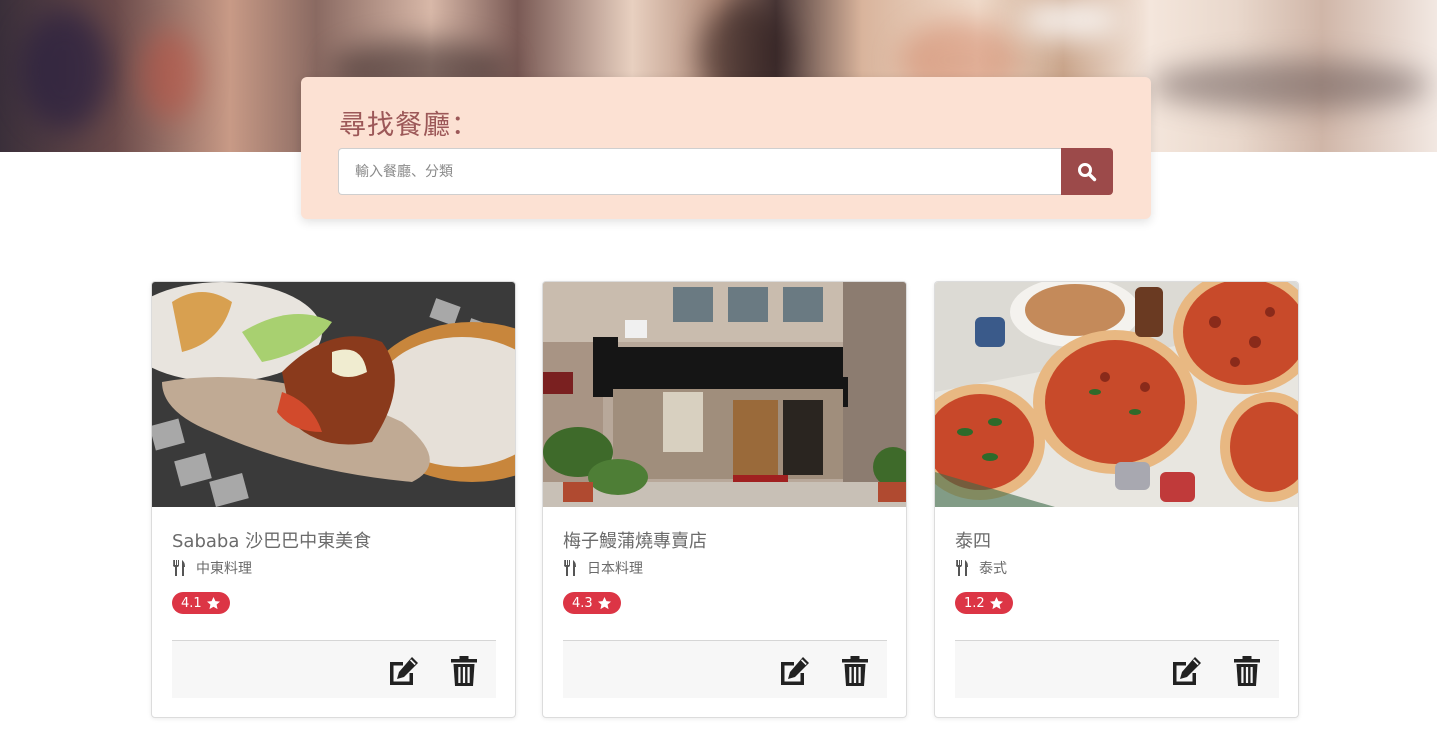  I want to click on rating-value: 1.2, so click(974, 603).